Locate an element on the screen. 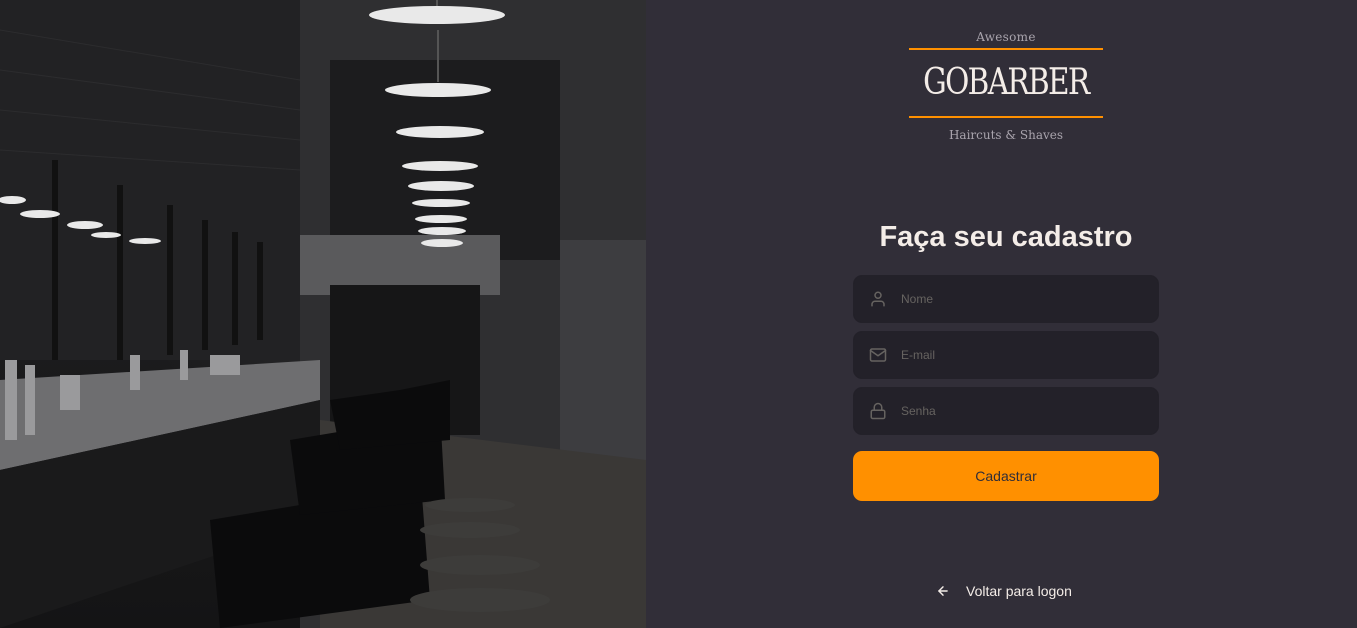 Image resolution: width=1357 pixels, height=628 pixels. back-to-logon-link: Voltar para logon is located at coordinates (1004, 591).